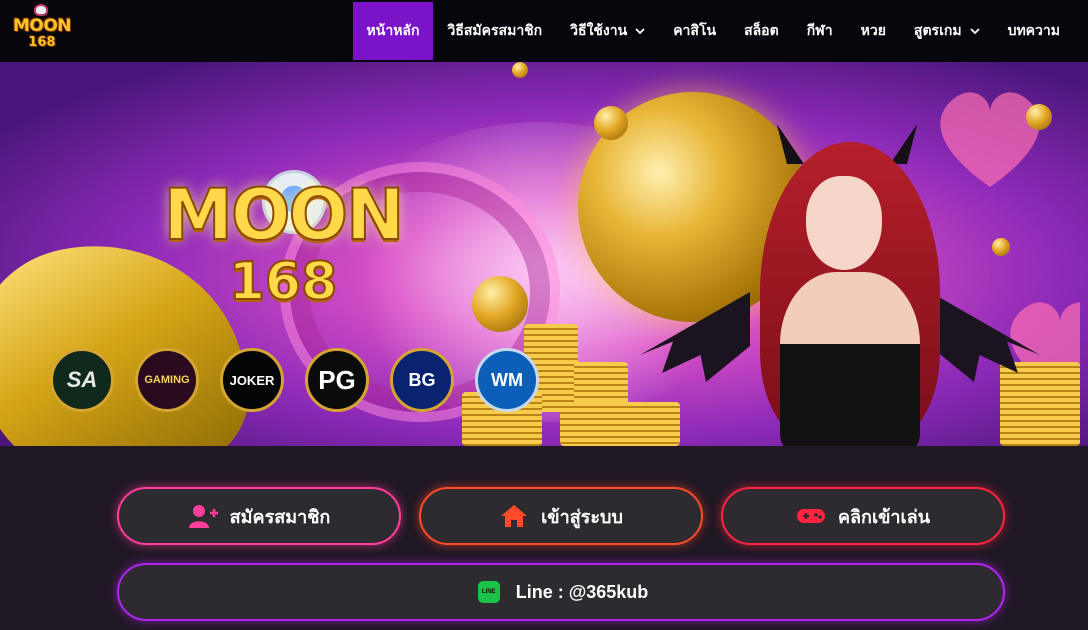 Image resolution: width=1088 pixels, height=630 pixels. I want to click on model-character-image, so click(850, 284).